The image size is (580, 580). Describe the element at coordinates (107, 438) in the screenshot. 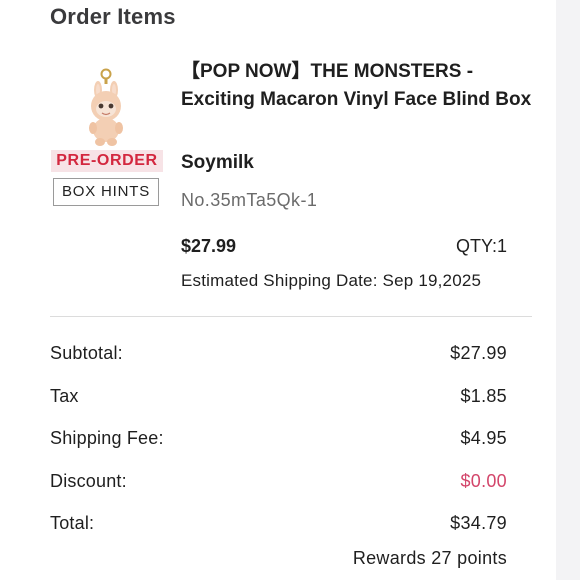

I see `shipping-fee-label: Shipping Fee:` at that location.